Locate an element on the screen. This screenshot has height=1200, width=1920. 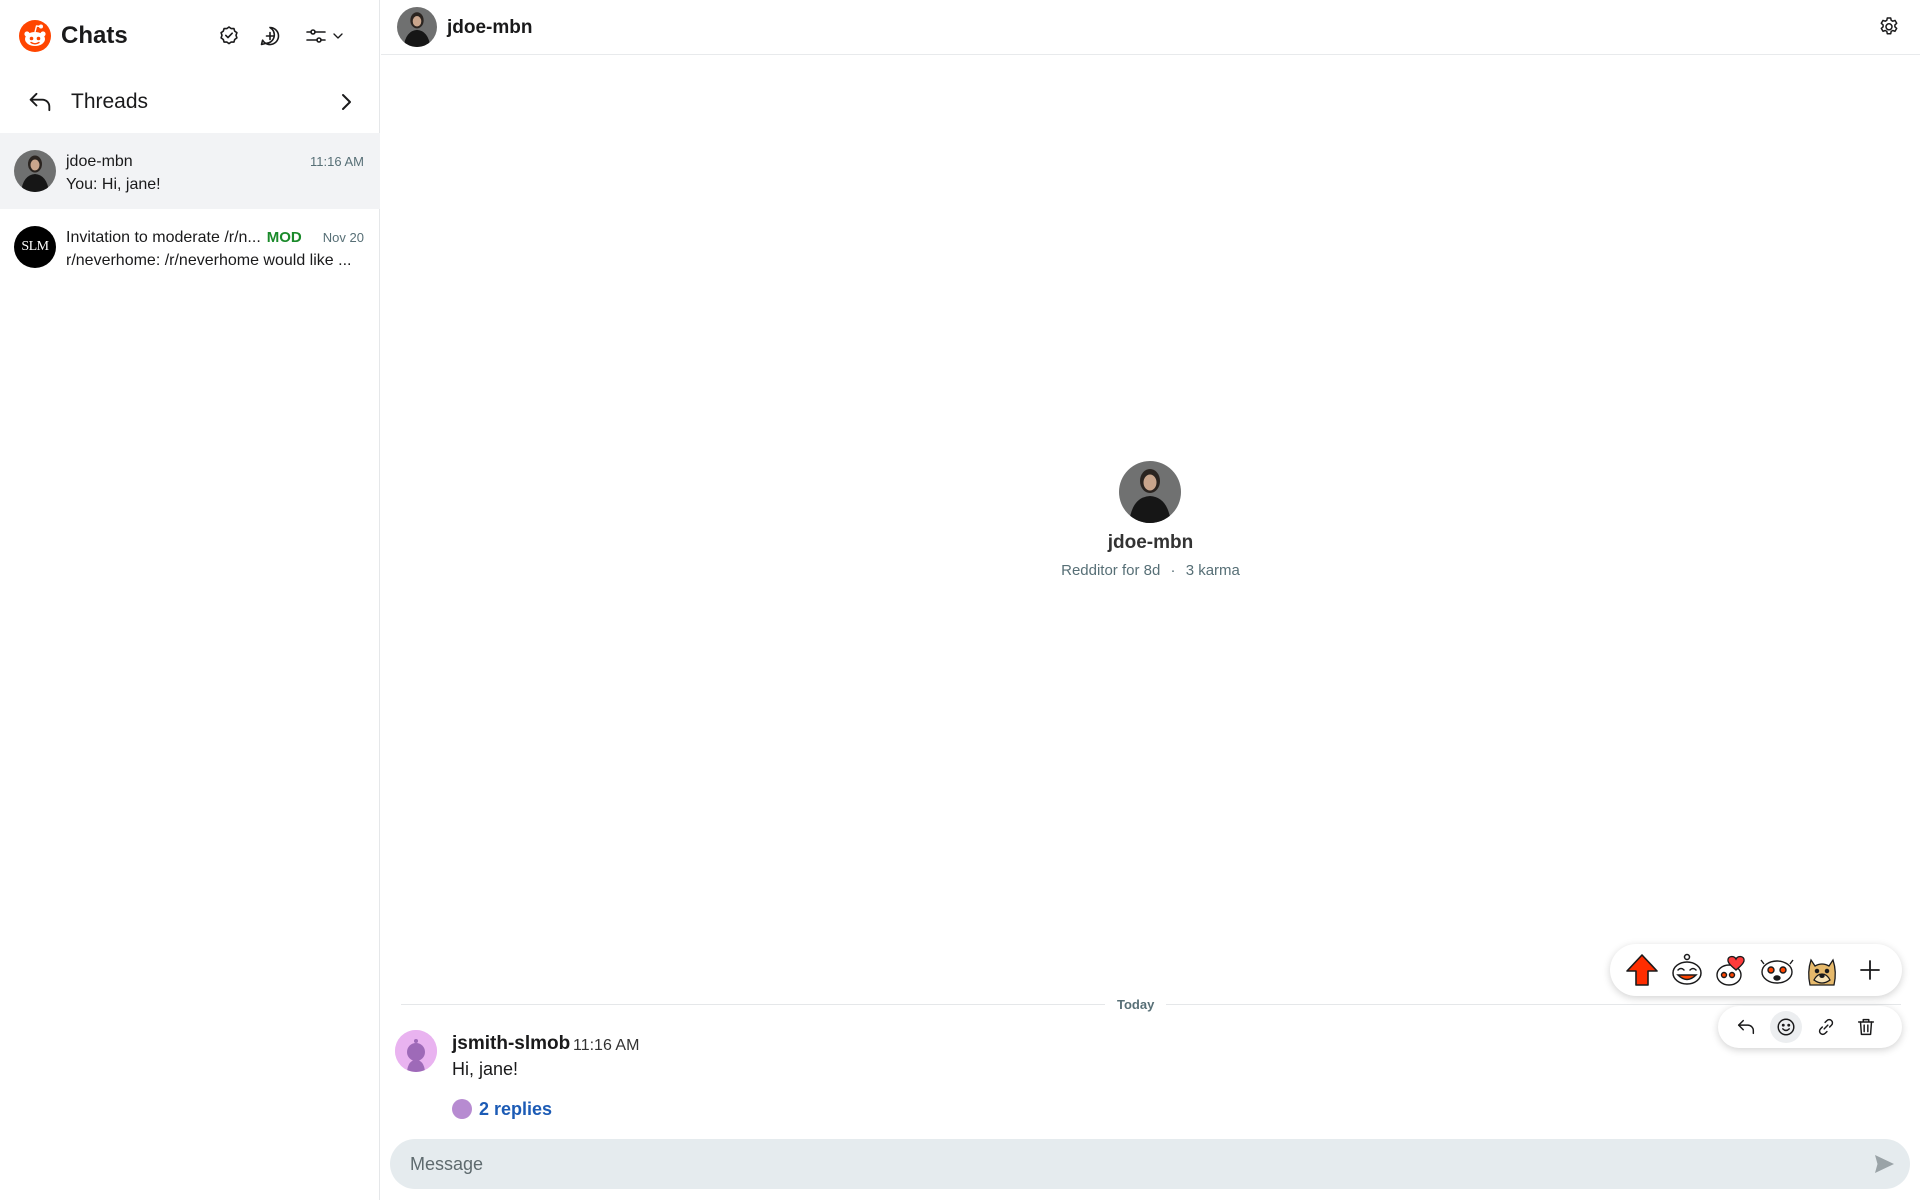
conversation-item-jdoe-mbn: jdoe-mbn 11:16 AM You: Hi, jane! is located at coordinates (190, 171).